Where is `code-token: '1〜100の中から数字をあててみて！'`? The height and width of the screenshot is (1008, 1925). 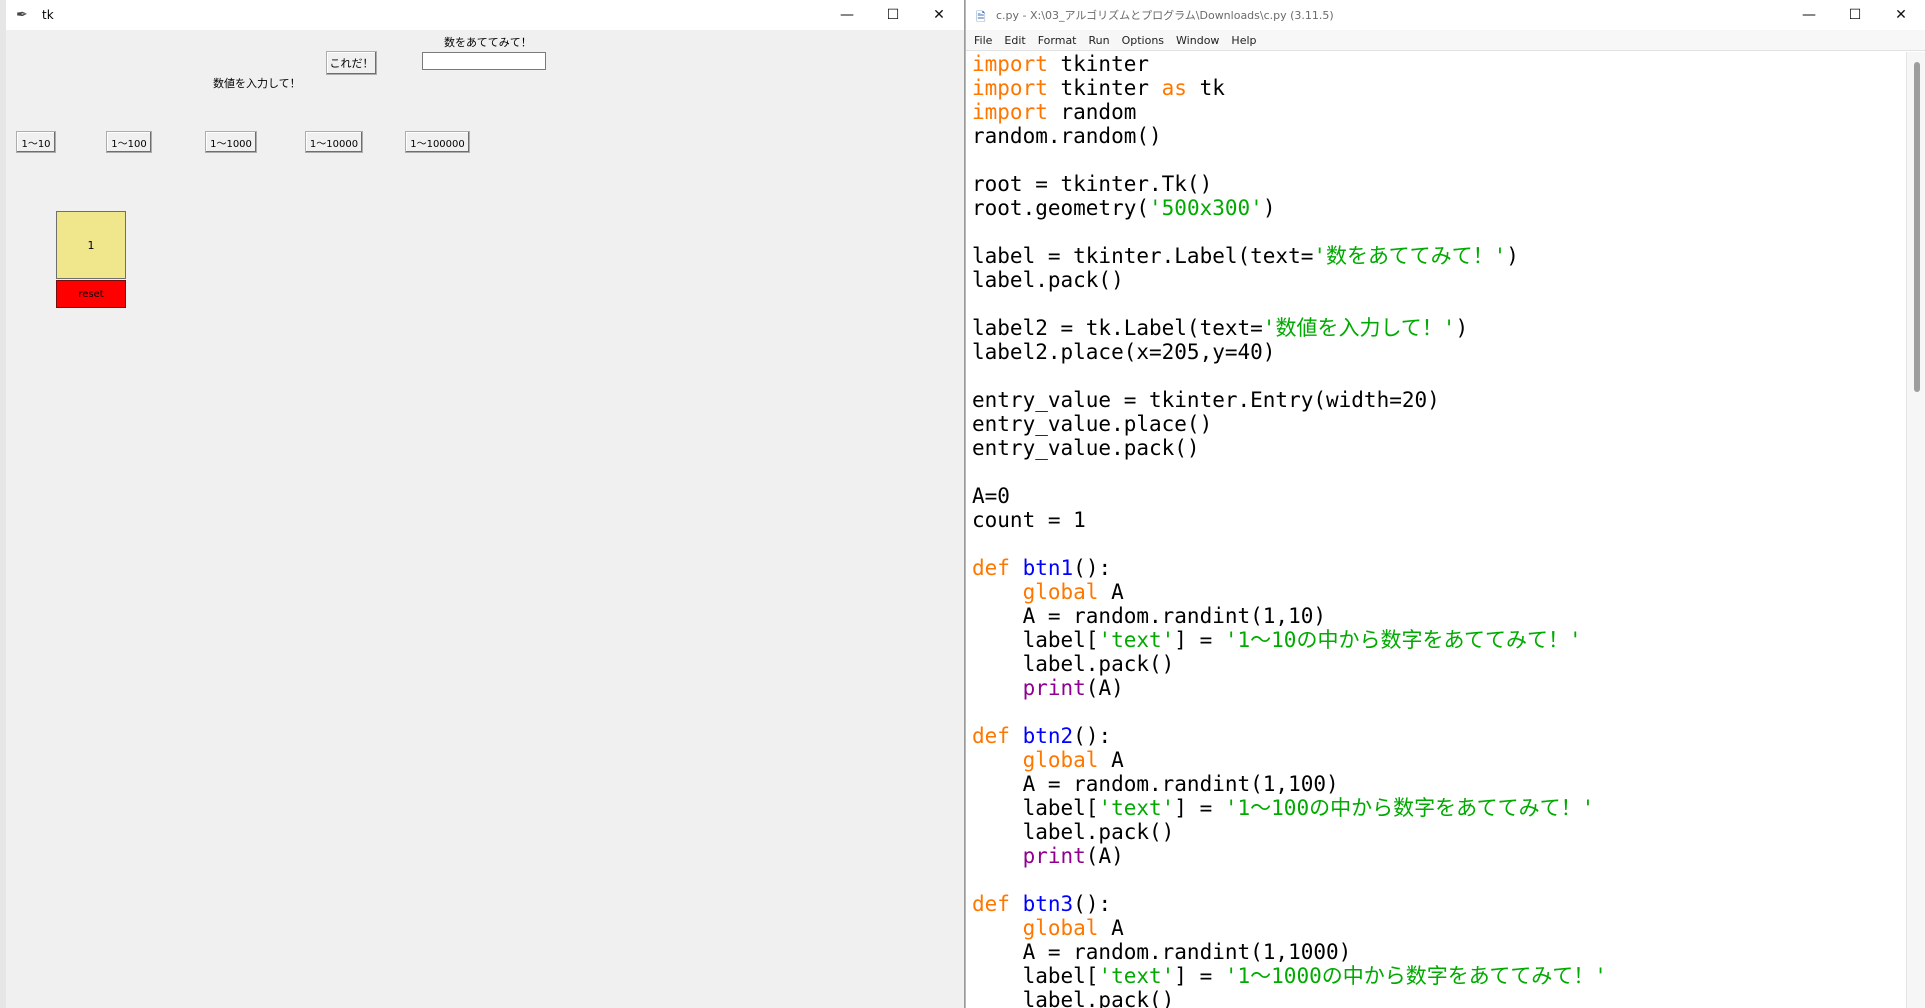 code-token: '1〜100の中から数字をあててみて！' is located at coordinates (1409, 808).